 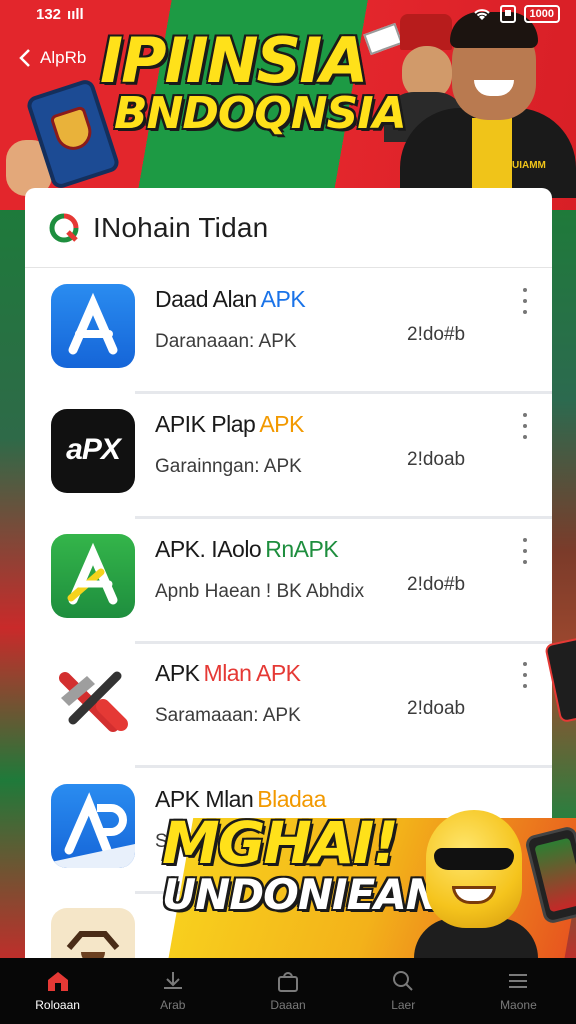 I want to click on jacket-badge: UIAMM, so click(x=529, y=165).